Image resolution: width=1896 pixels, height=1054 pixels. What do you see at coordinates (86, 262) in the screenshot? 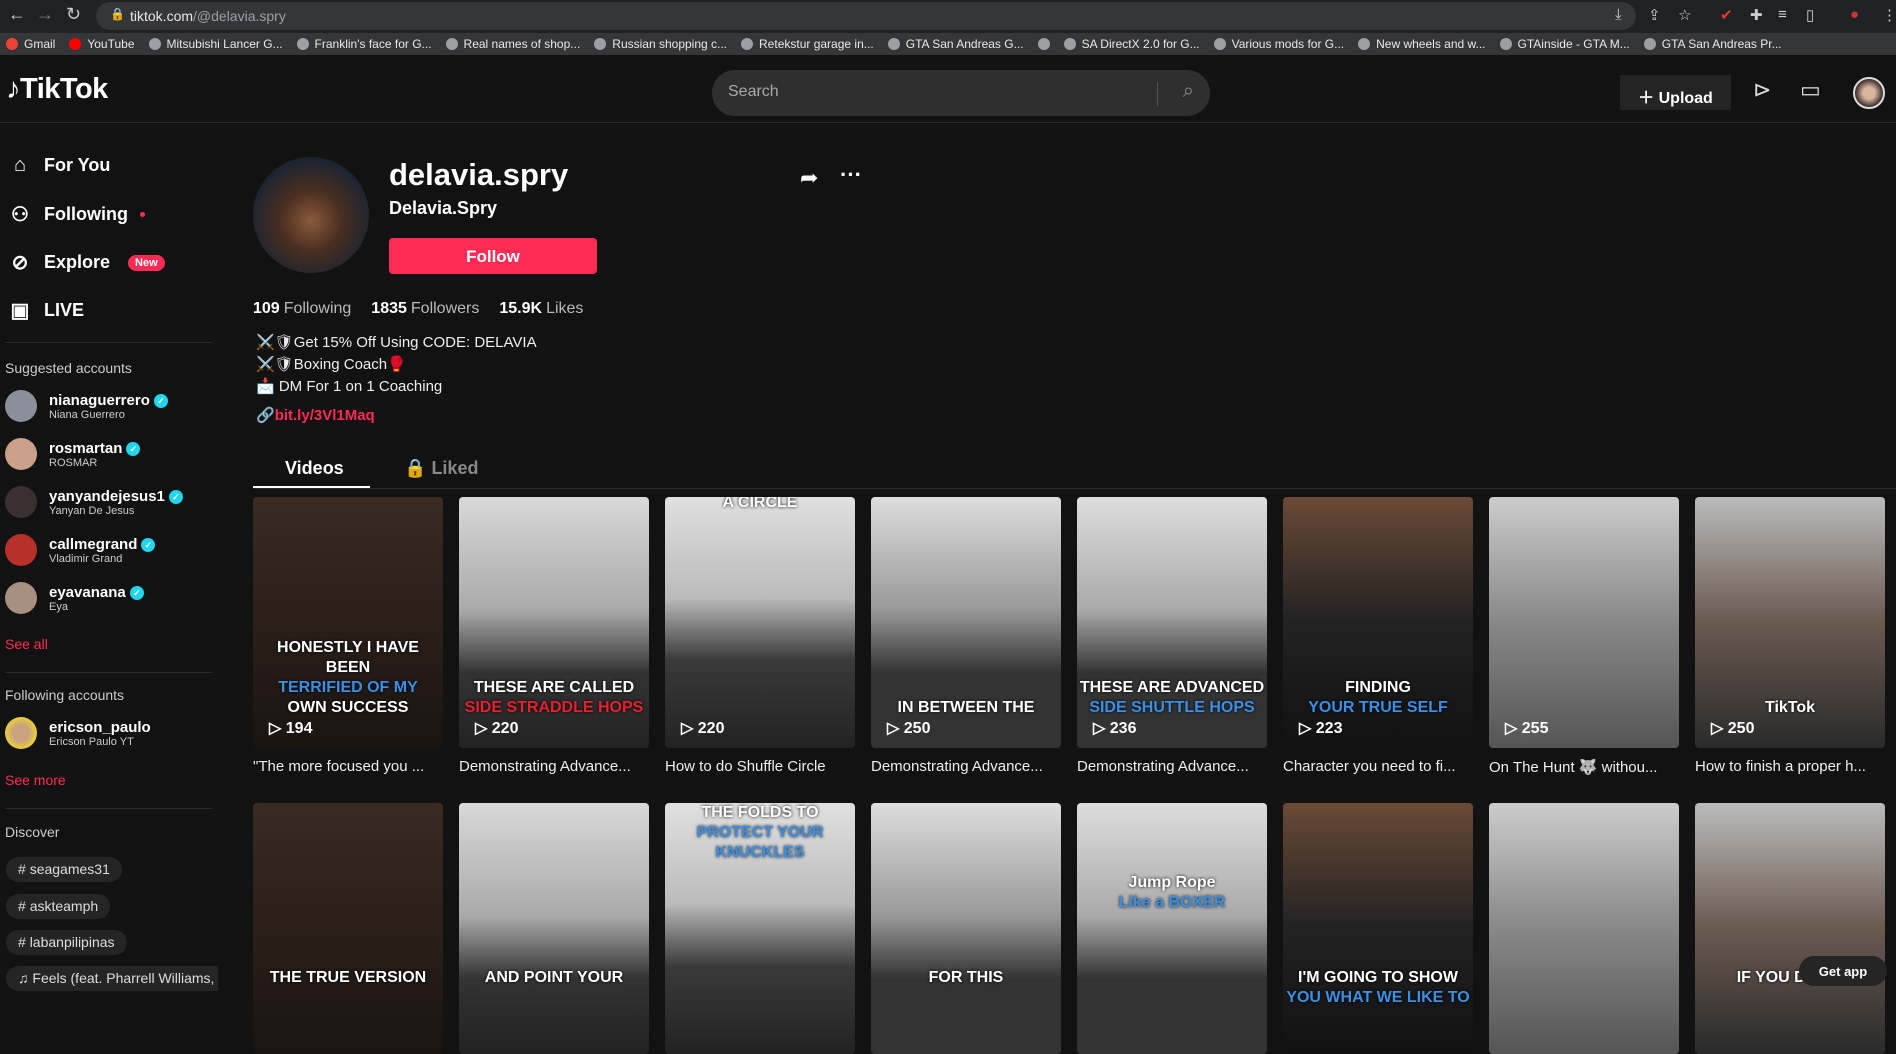
I see `nav-explore: ⊘ Explore New` at bounding box center [86, 262].